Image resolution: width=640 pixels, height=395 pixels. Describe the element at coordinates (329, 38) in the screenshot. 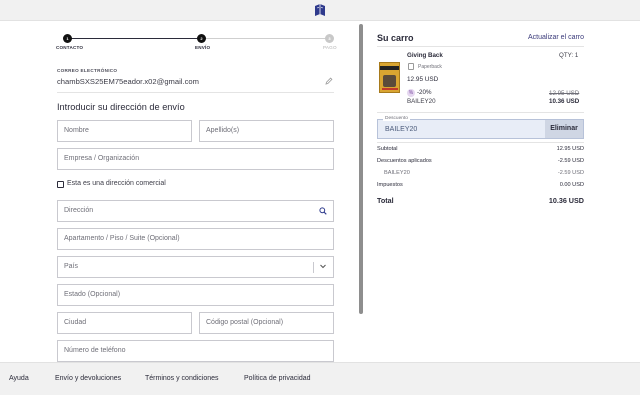

I see `step-payment-dot: 3` at that location.